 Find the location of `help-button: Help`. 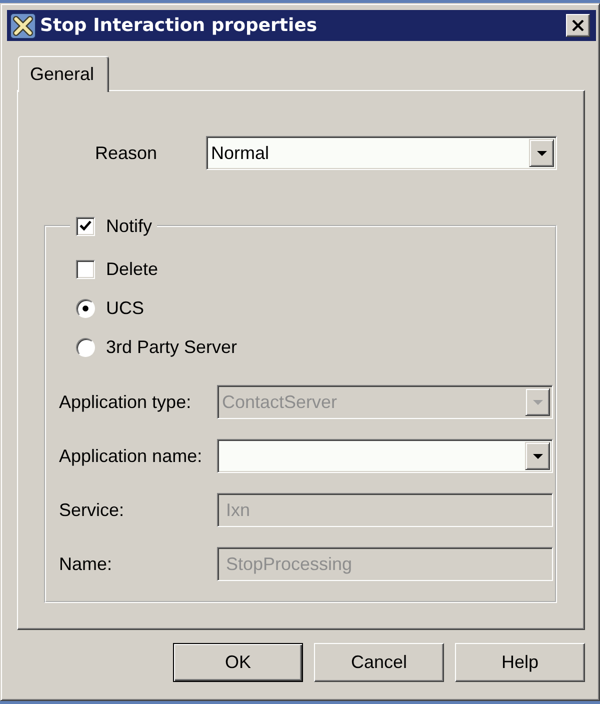

help-button: Help is located at coordinates (520, 662).